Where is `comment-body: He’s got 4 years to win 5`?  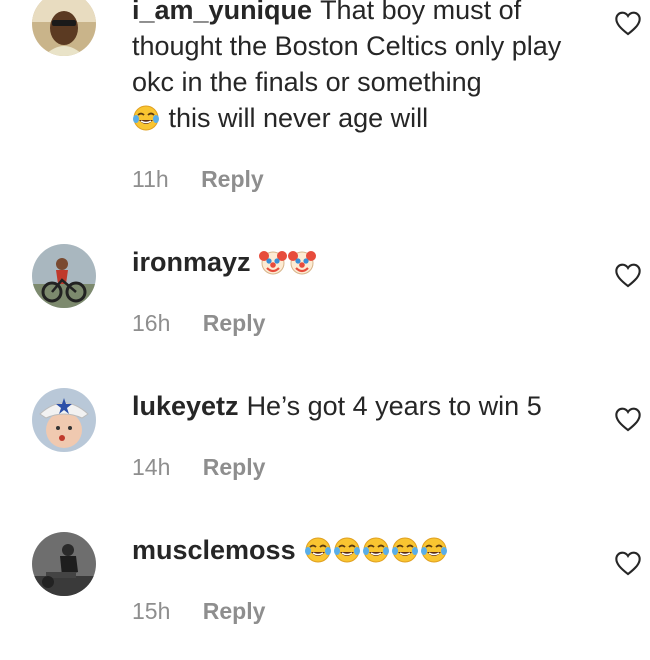
comment-body: He’s got 4 years to win 5 is located at coordinates (394, 406).